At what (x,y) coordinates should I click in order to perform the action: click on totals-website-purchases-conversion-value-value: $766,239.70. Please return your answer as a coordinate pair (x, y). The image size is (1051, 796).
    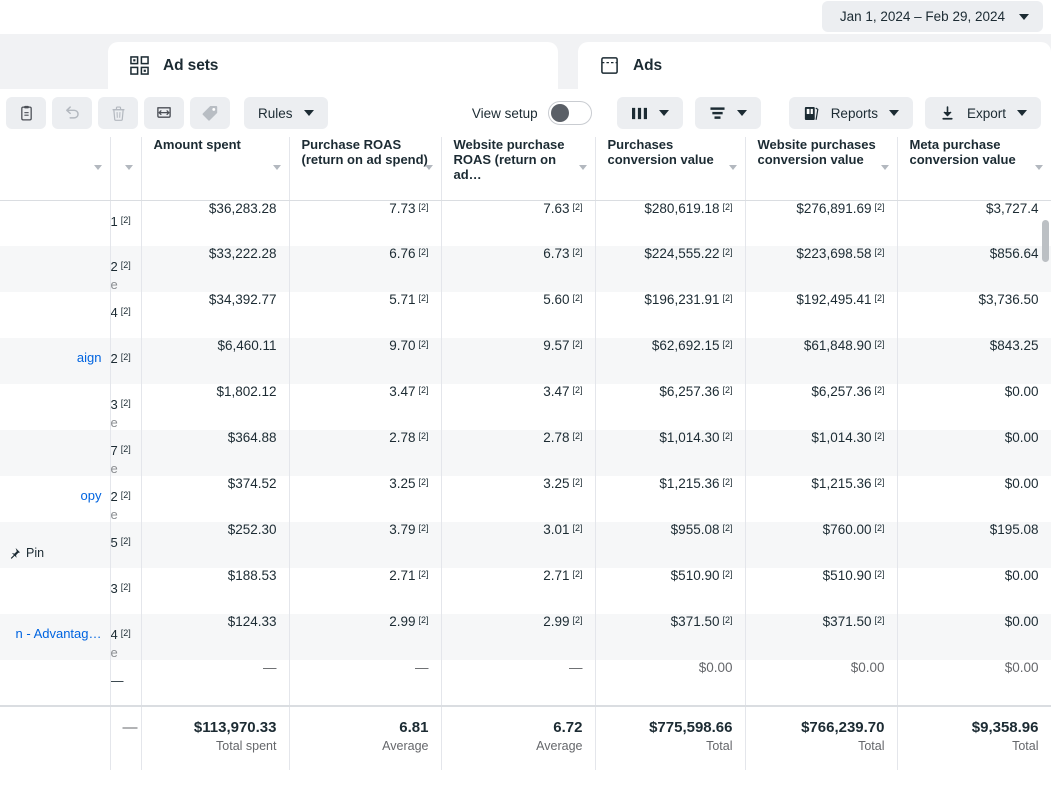
    Looking at the image, I should click on (843, 727).